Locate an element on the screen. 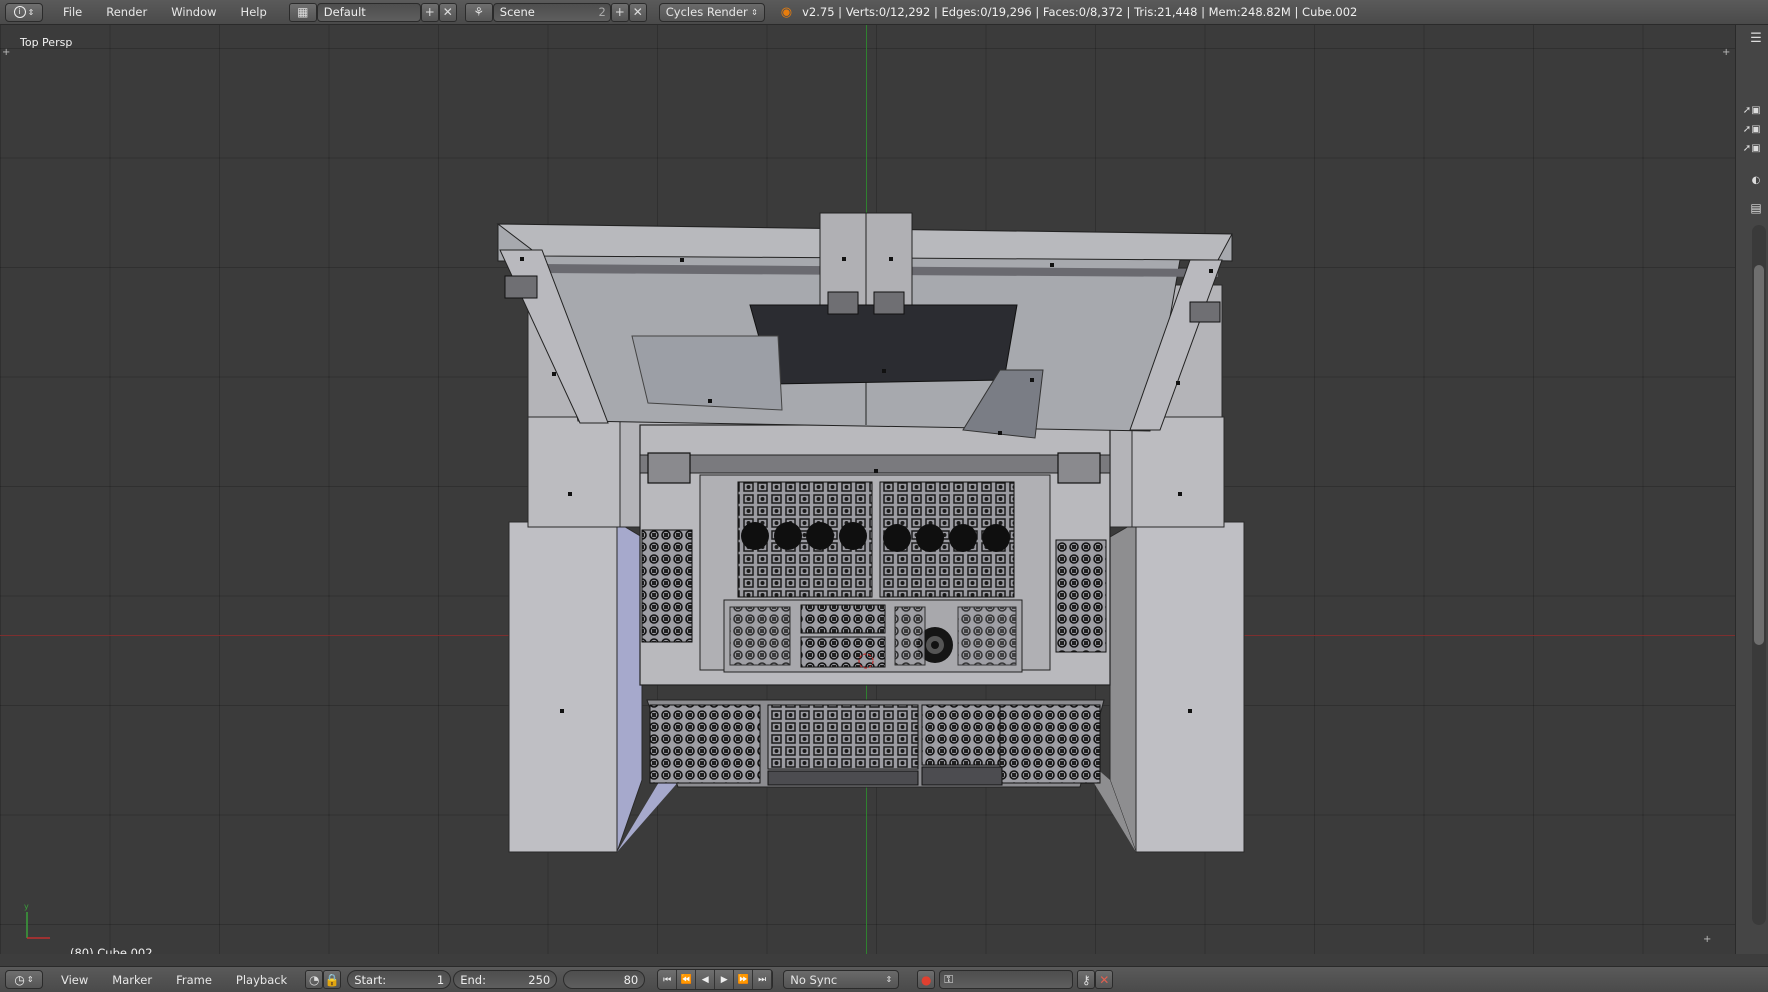  scrollbar-thumb is located at coordinates (1759, 455).